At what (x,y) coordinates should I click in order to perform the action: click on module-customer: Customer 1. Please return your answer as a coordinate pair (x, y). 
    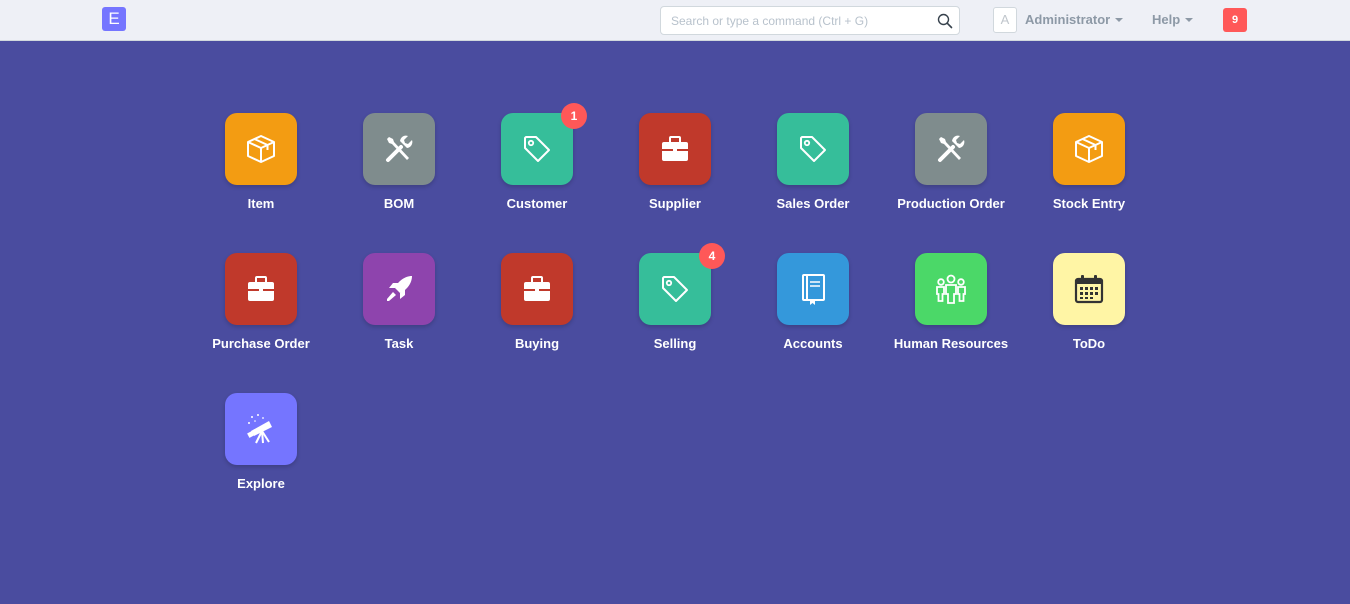
    Looking at the image, I should click on (537, 163).